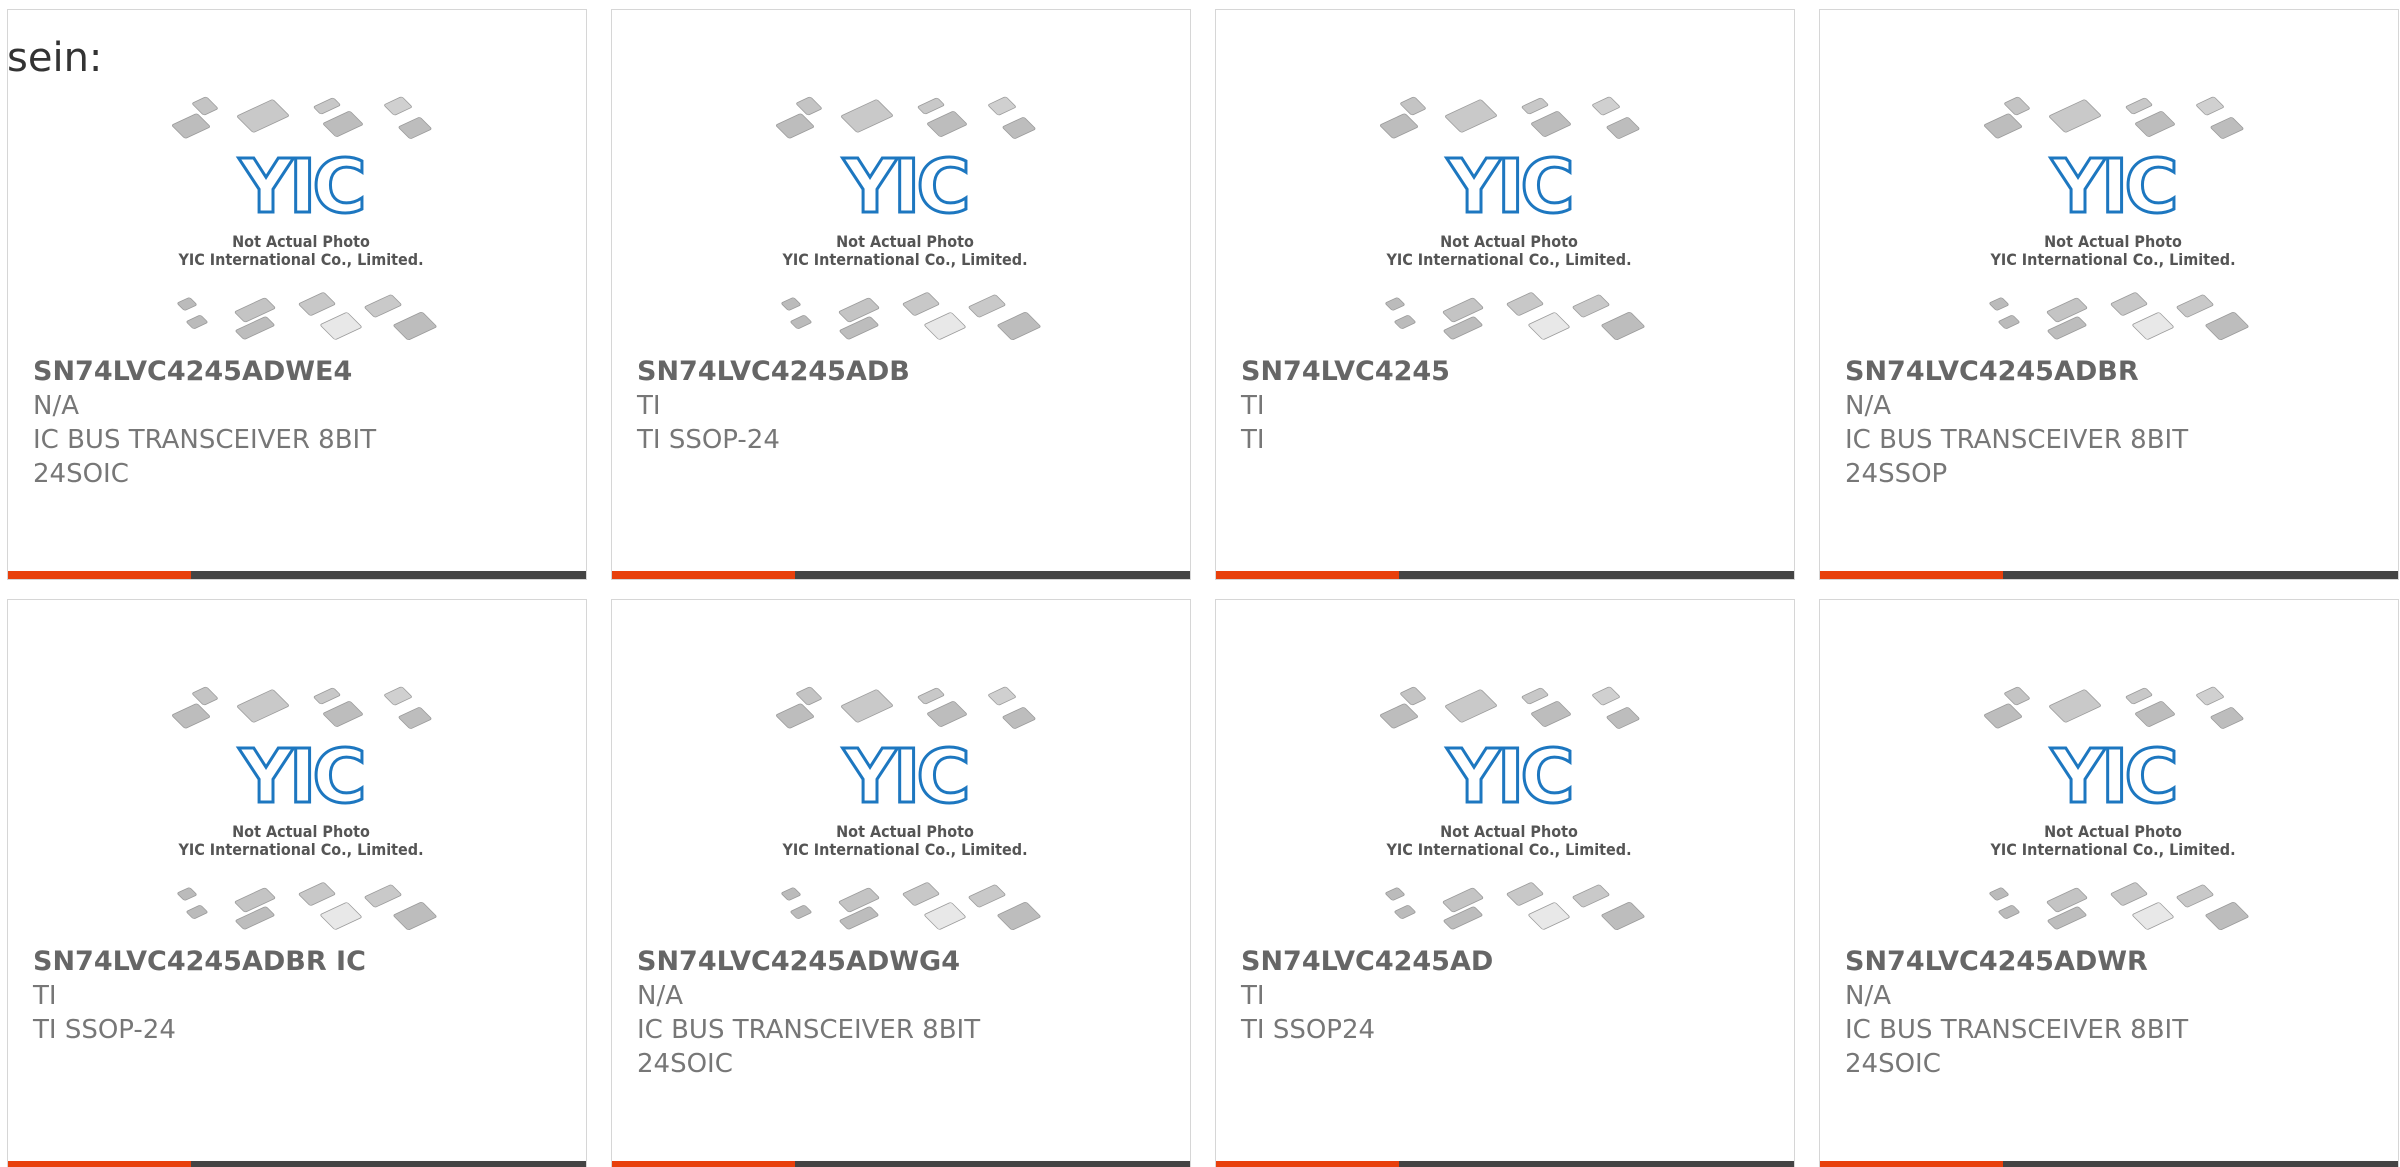 The width and height of the screenshot is (2400, 1167). I want to click on product-part-number: SN74LVC4245AD, so click(1506, 962).